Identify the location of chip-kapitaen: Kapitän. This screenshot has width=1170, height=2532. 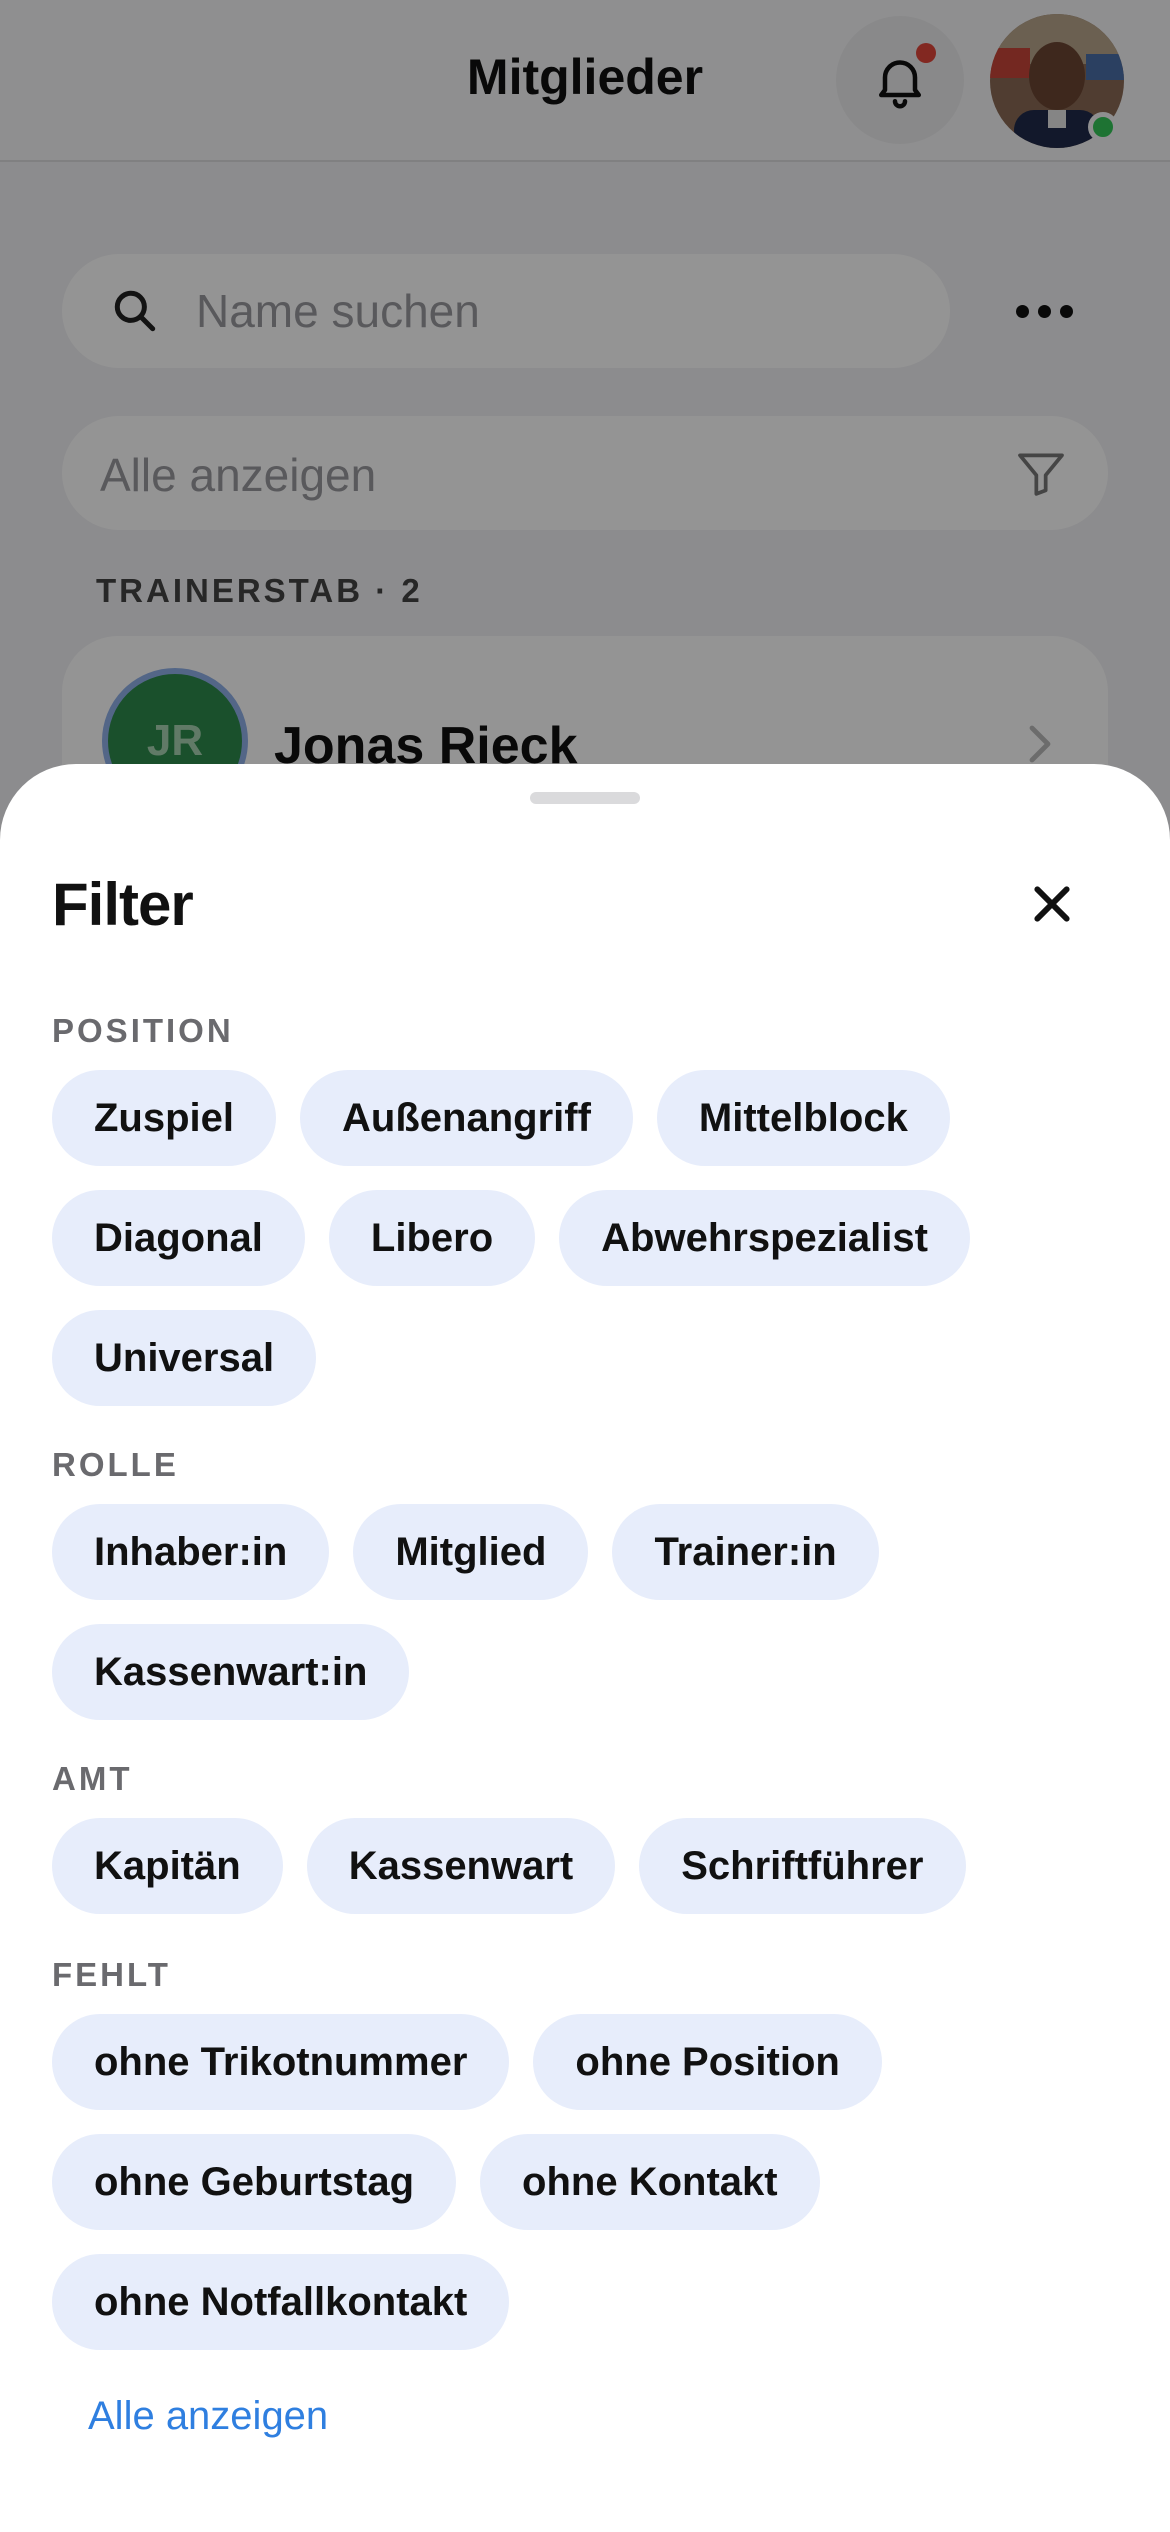
(167, 1866).